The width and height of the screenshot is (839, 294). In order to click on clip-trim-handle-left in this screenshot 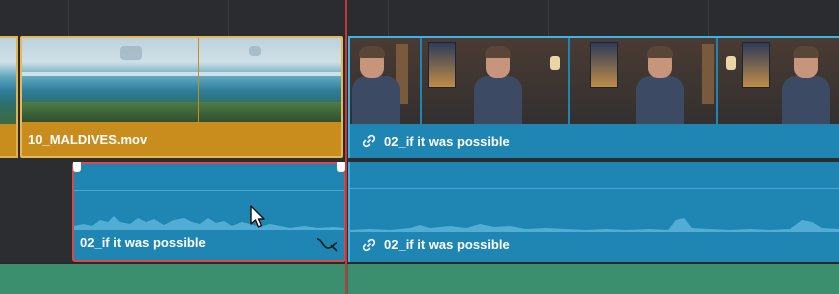, I will do `click(77, 167)`.